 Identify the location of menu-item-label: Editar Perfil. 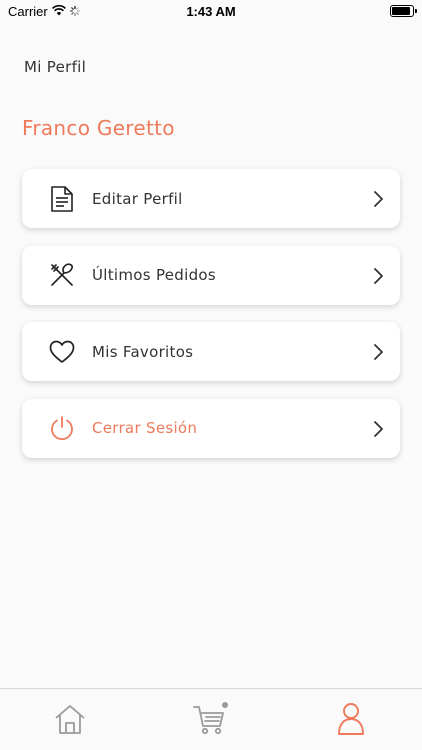
(137, 198).